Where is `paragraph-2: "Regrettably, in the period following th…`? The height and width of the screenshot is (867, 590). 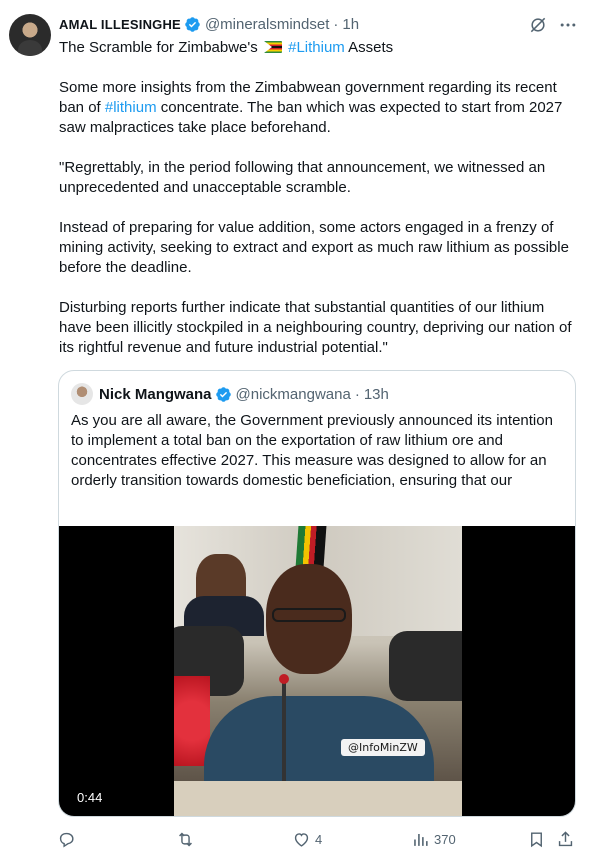
paragraph-2: "Regrettably, in the period following th… is located at coordinates (302, 177).